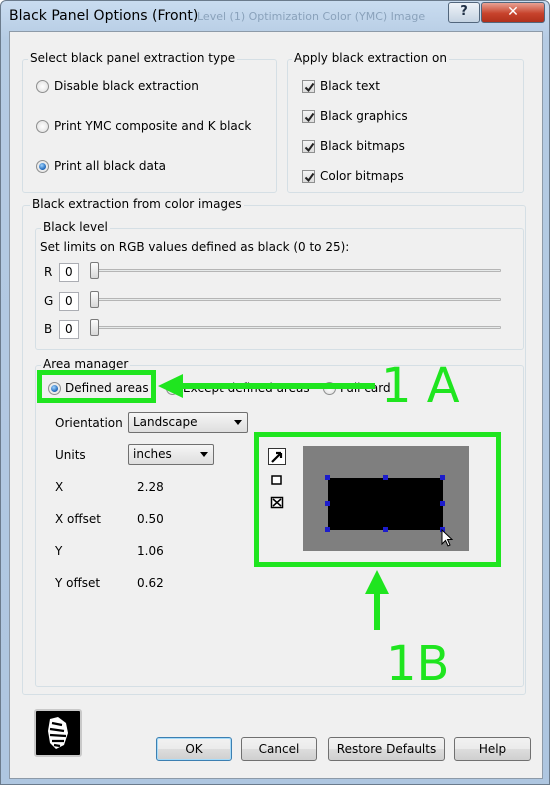 Image resolution: width=550 pixels, height=785 pixels. I want to click on channel-b-slider-track, so click(297, 327).